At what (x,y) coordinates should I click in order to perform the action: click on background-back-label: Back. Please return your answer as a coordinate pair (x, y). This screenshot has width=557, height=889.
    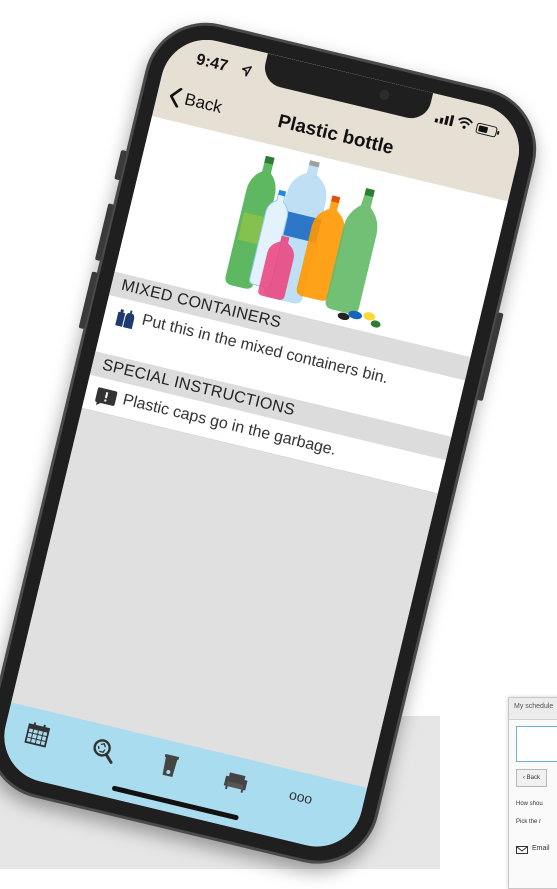
    Looking at the image, I should click on (533, 778).